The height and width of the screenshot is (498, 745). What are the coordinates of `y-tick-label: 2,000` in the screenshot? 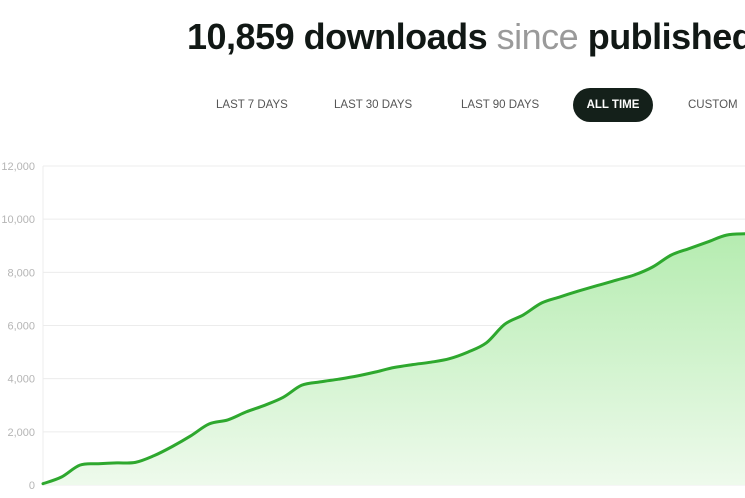 It's located at (21, 433).